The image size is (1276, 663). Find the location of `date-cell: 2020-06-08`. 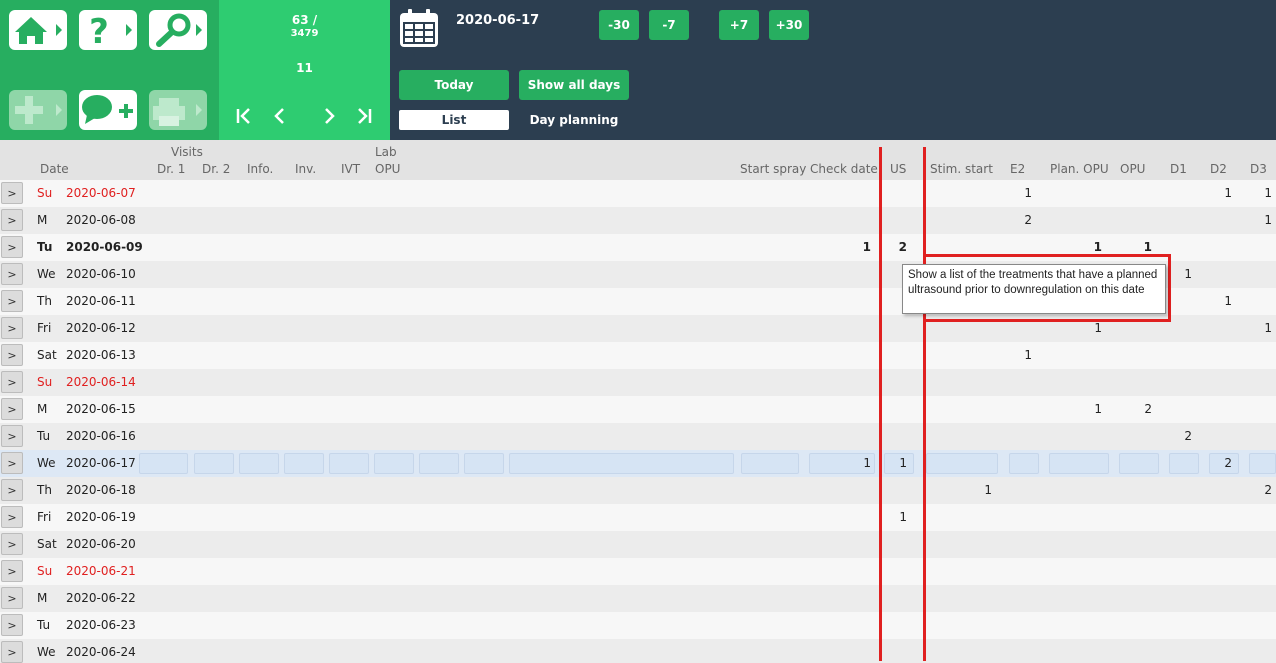

date-cell: 2020-06-08 is located at coordinates (101, 220).